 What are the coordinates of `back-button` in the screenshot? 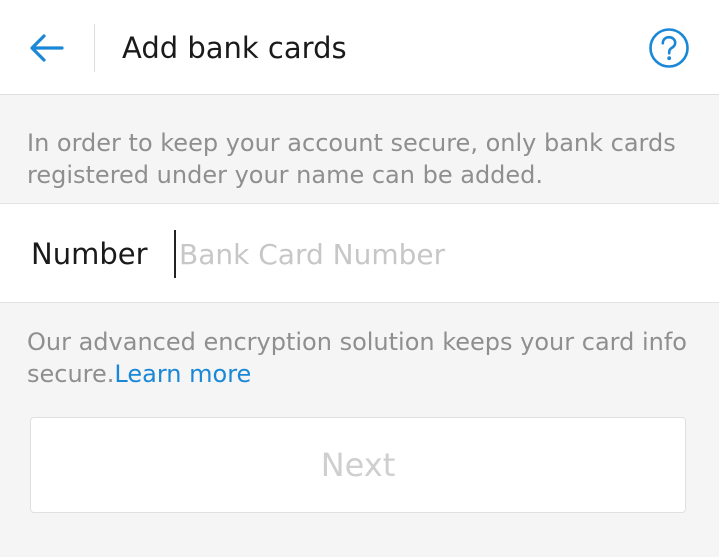 It's located at (46, 48).